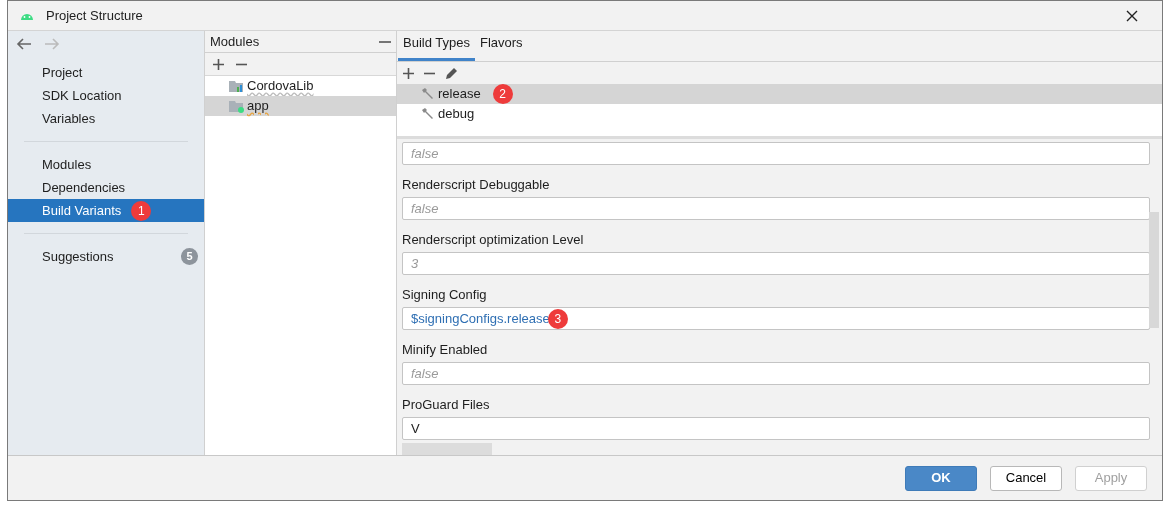 Image resolution: width=1170 pixels, height=508 pixels. What do you see at coordinates (300, 86) in the screenshot?
I see `module-item: CordovaLib` at bounding box center [300, 86].